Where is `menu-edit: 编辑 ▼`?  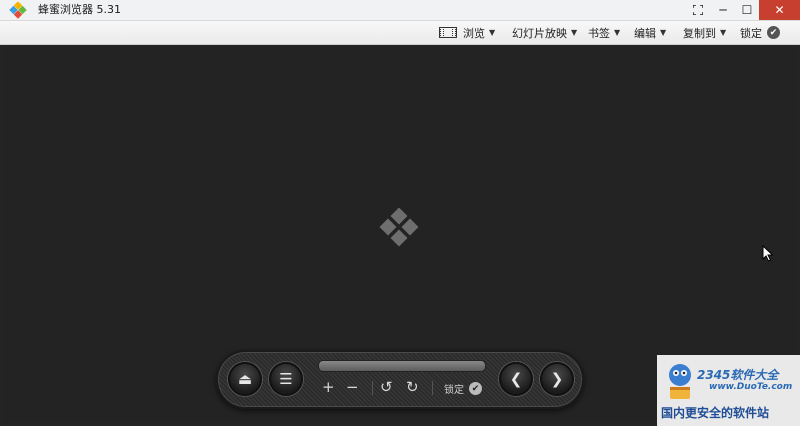
menu-edit: 编辑 ▼ is located at coordinates (650, 32).